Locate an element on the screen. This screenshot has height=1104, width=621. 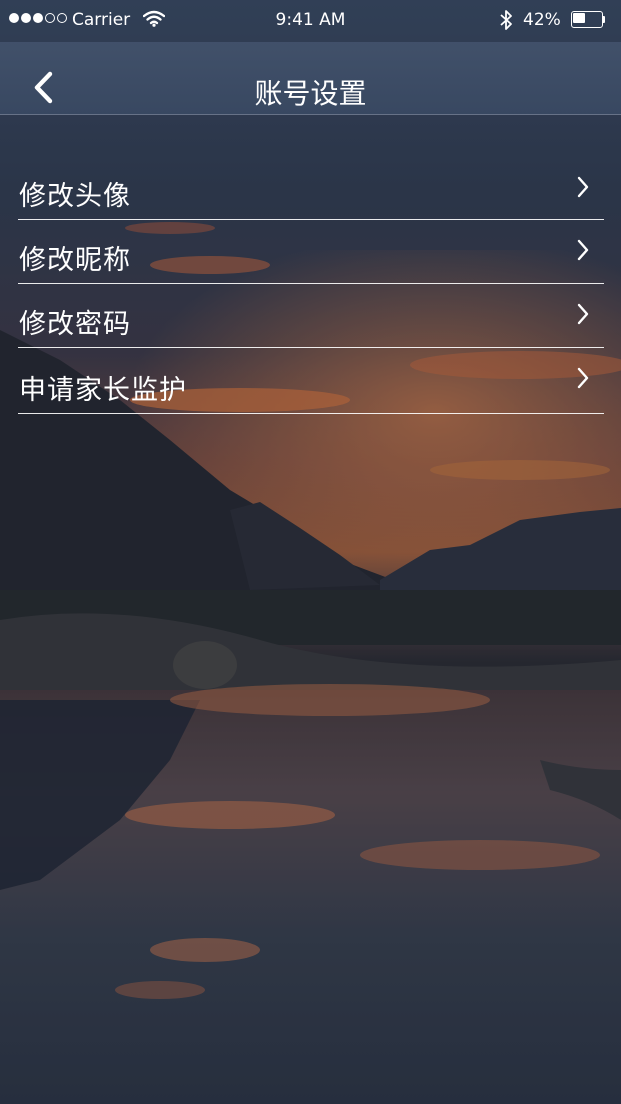
menu-item-parental-guardianship: 申请家长监护 is located at coordinates (311, 381).